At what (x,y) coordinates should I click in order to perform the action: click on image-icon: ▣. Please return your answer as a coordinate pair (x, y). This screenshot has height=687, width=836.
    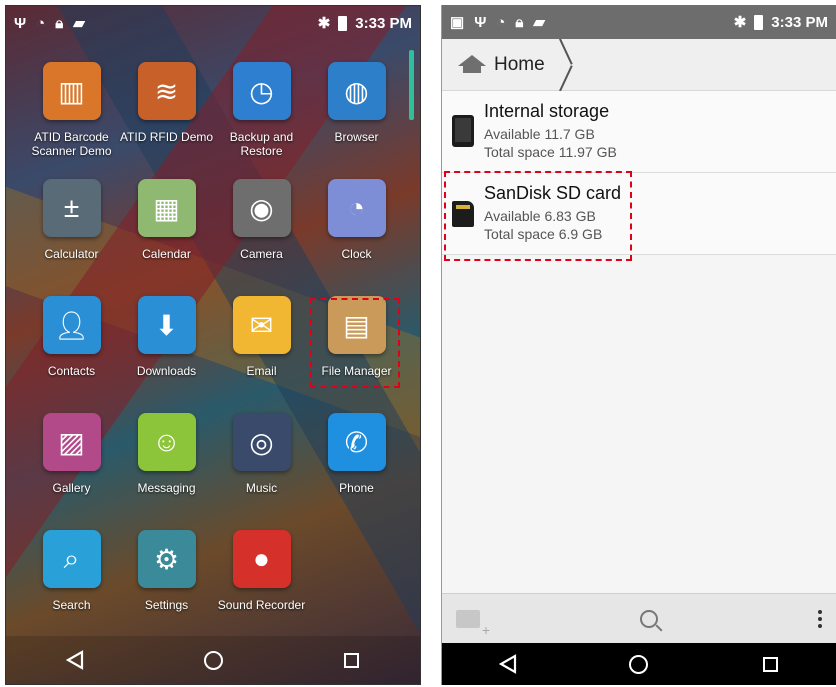
    Looking at the image, I should click on (457, 22).